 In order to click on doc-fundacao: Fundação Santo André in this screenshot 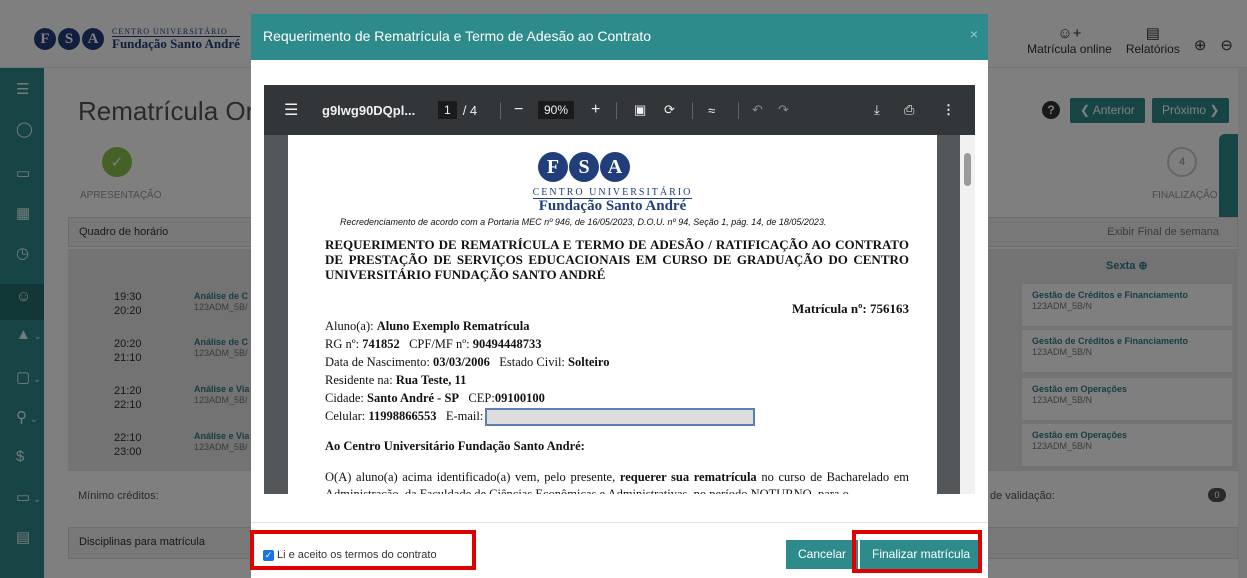, I will do `click(612, 206)`.